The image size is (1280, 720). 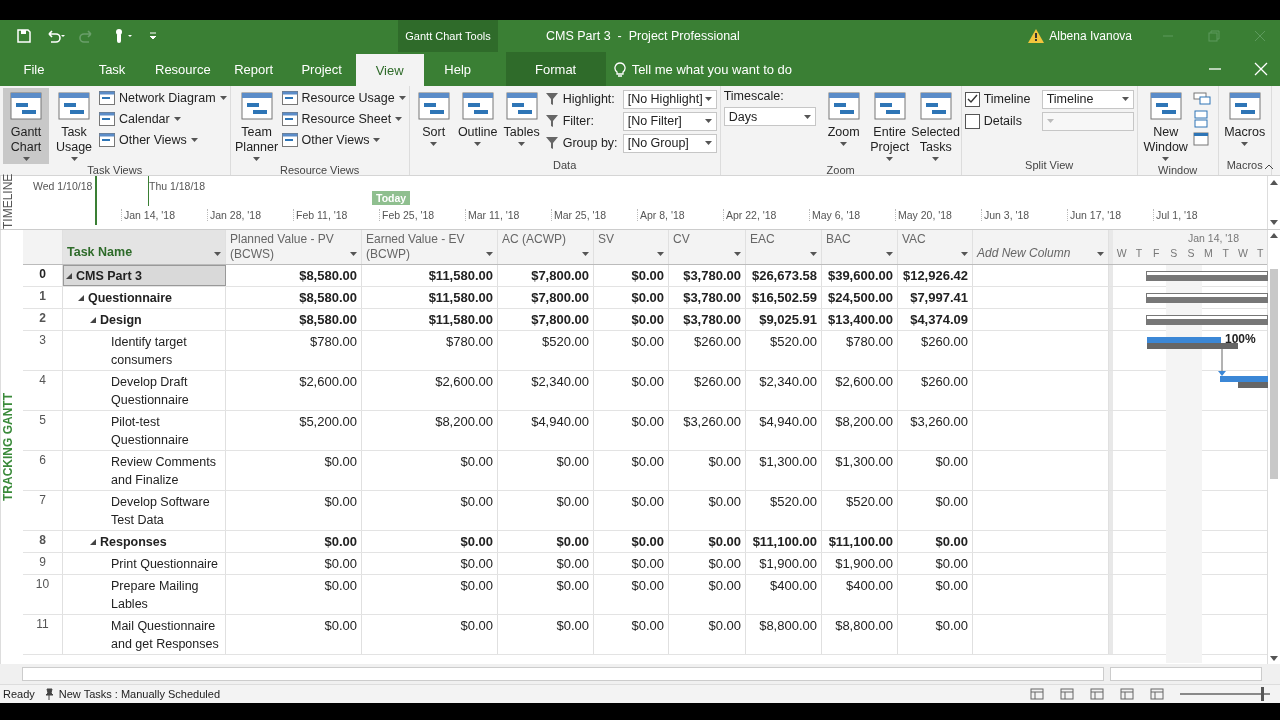 I want to click on ribbon-tab: Help, so click(x=457, y=69).